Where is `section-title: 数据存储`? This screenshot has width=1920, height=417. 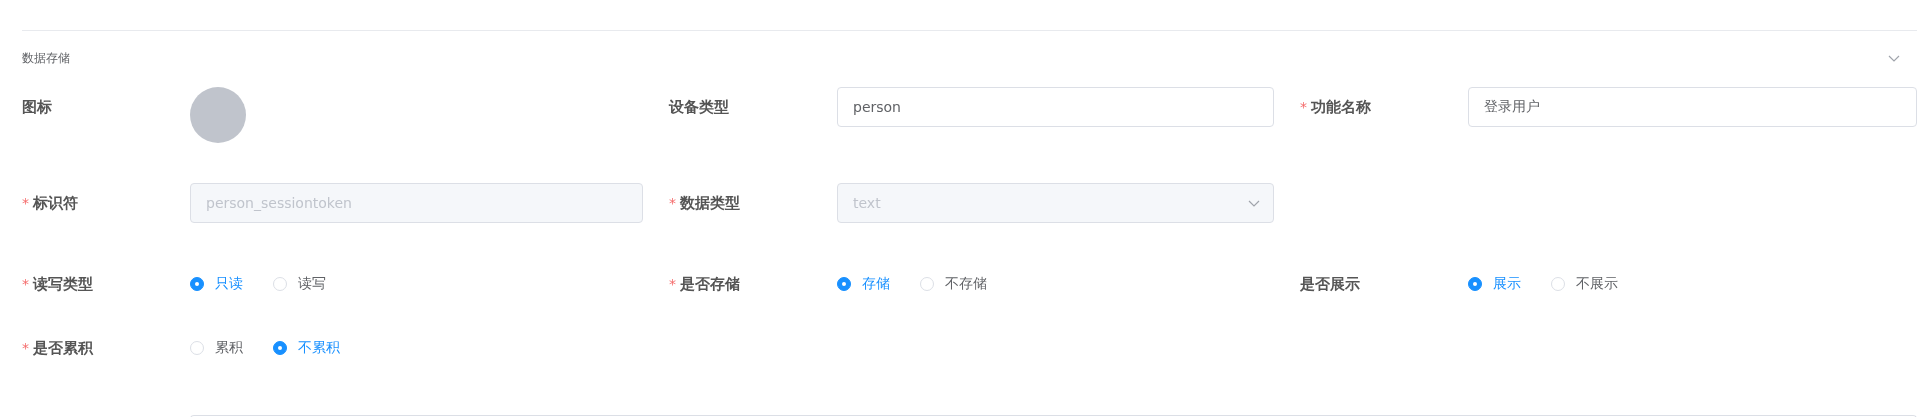 section-title: 数据存储 is located at coordinates (46, 58).